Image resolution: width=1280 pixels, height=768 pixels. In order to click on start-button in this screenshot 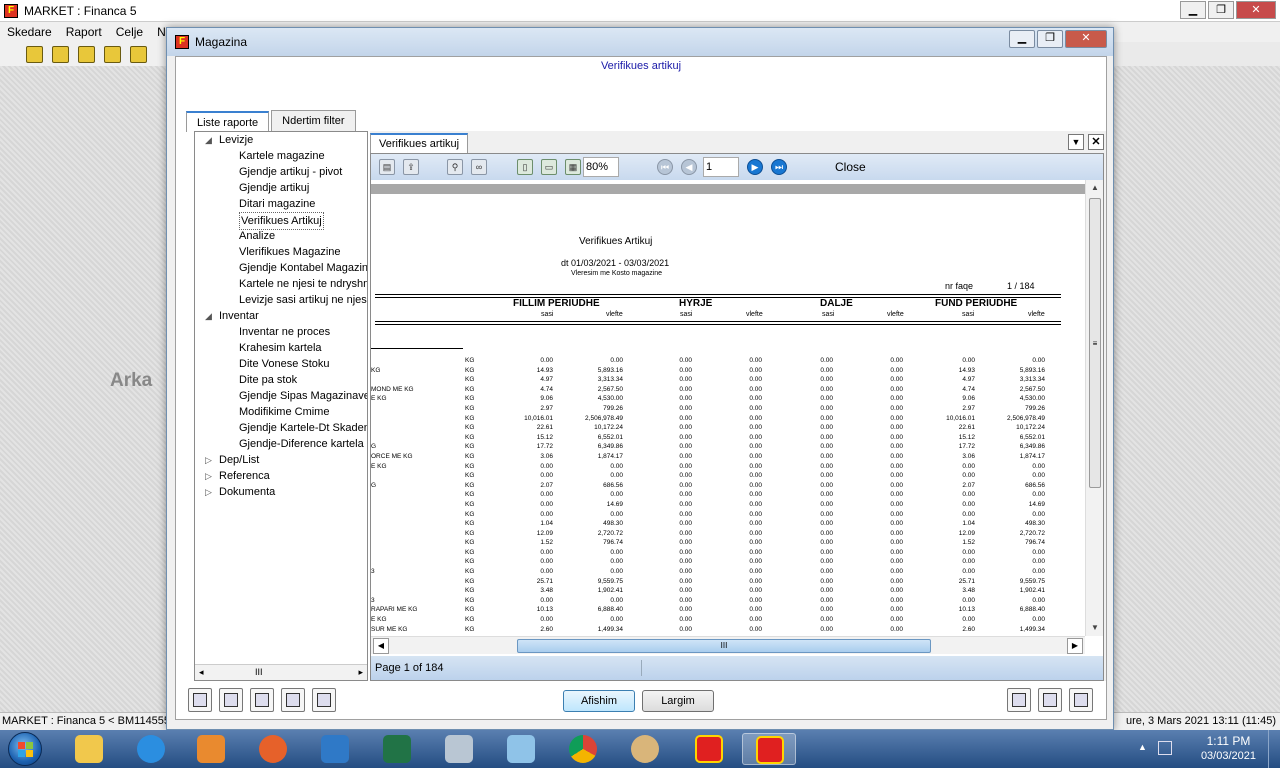, I will do `click(25, 749)`.